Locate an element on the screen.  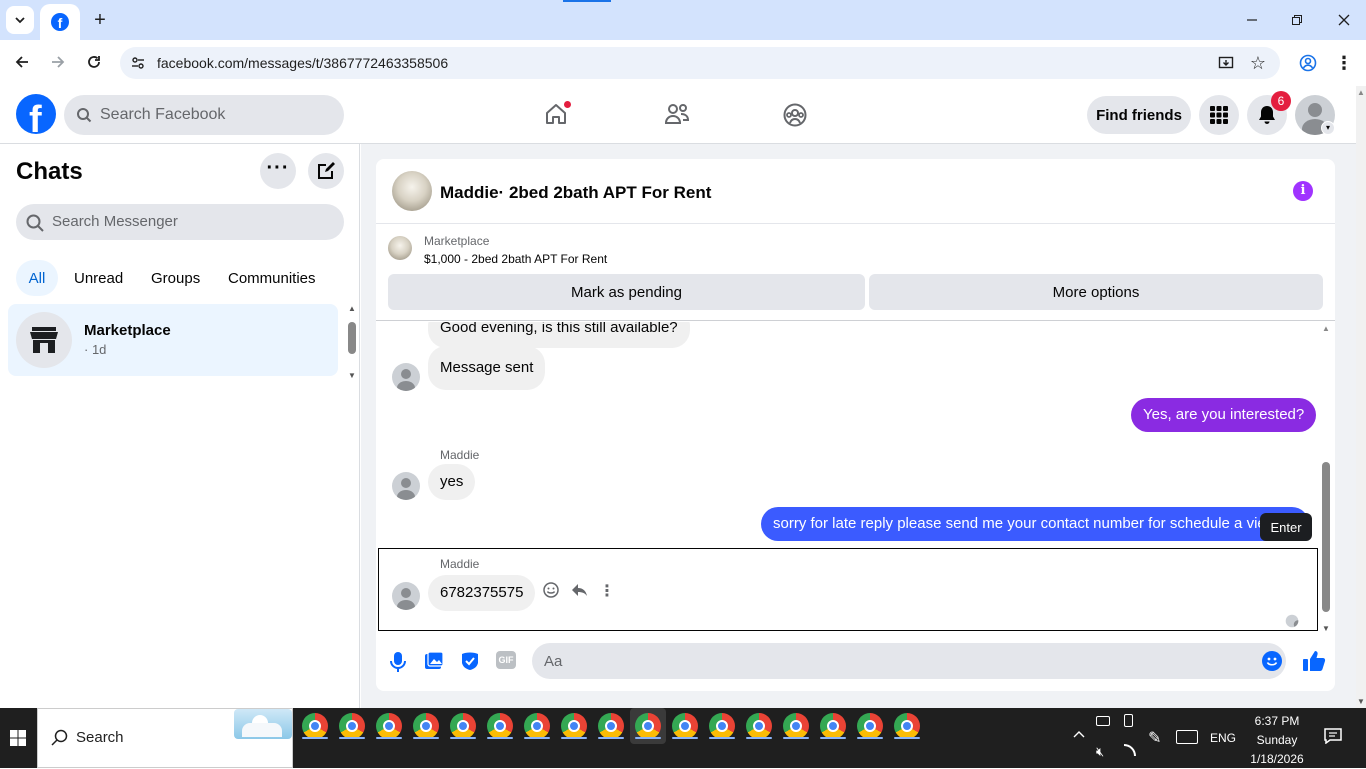
message-more-button: ⋮ is located at coordinates (607, 591).